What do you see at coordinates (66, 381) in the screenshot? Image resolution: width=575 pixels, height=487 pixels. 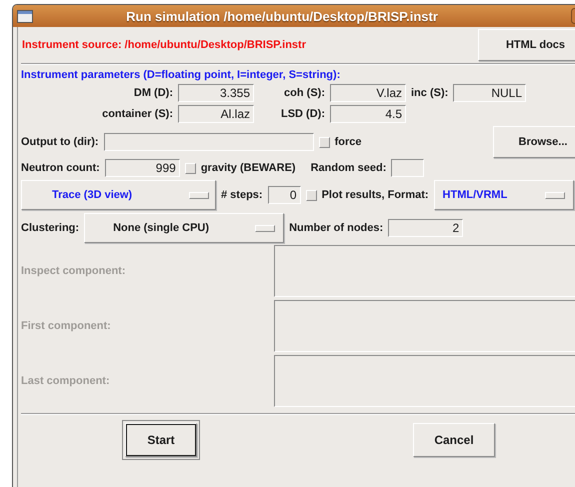 I see `component-label: Last component:` at bounding box center [66, 381].